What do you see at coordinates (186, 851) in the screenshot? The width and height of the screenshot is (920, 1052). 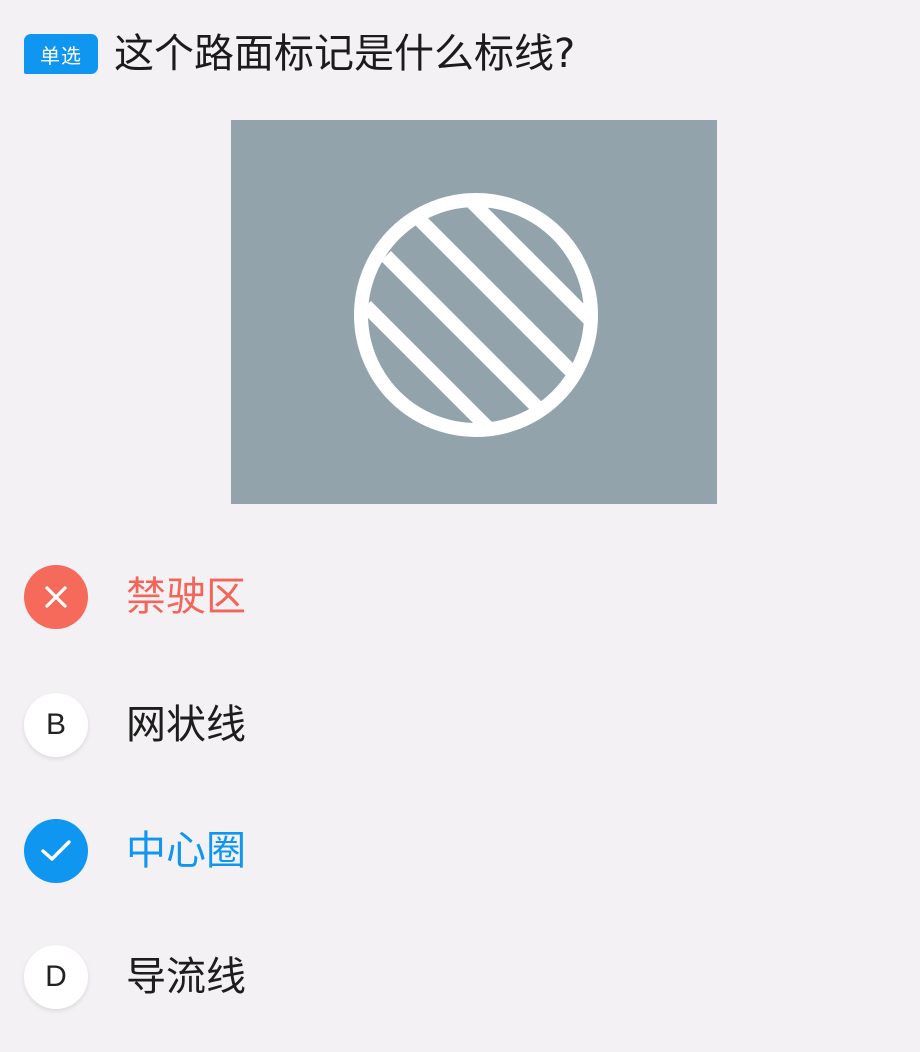 I see `option-c-label: 中心圈` at bounding box center [186, 851].